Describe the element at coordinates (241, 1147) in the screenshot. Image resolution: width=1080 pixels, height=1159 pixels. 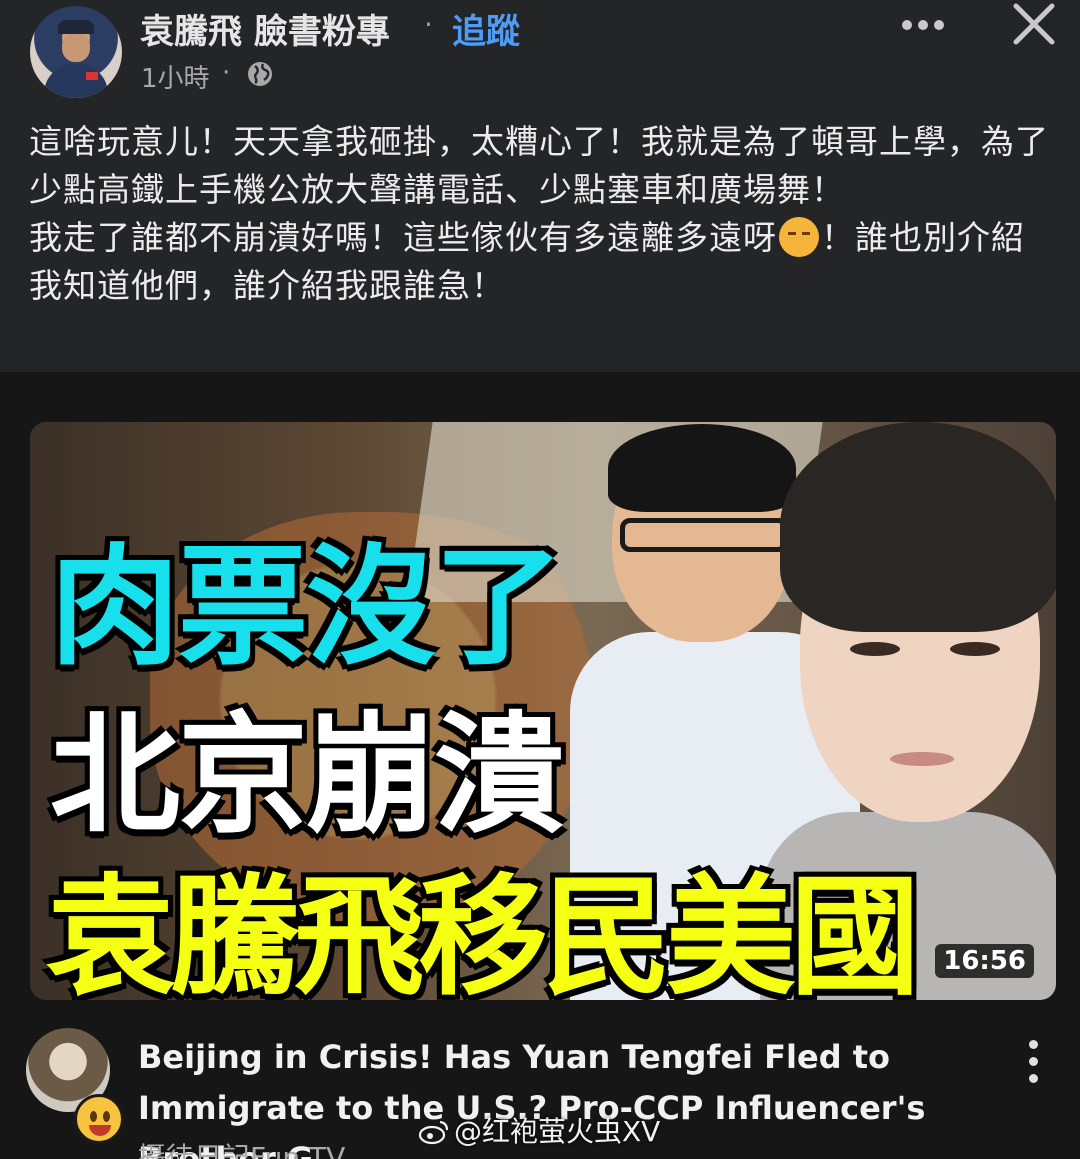
I see `channel-name: 攝徒日記Fun TV` at that location.